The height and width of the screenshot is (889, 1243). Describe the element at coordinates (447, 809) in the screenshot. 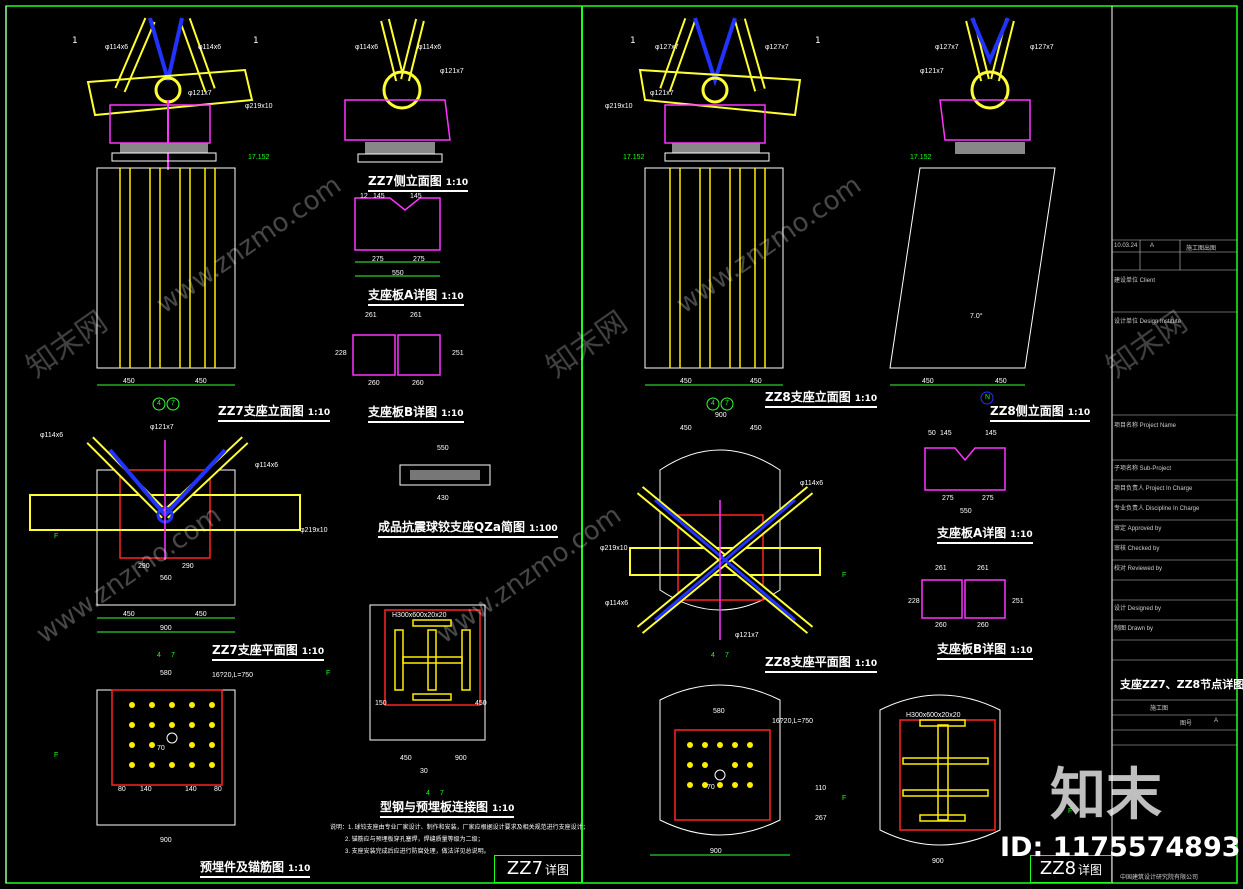

I see `connection-title: 型钢与预埋板连接图 1:10` at that location.